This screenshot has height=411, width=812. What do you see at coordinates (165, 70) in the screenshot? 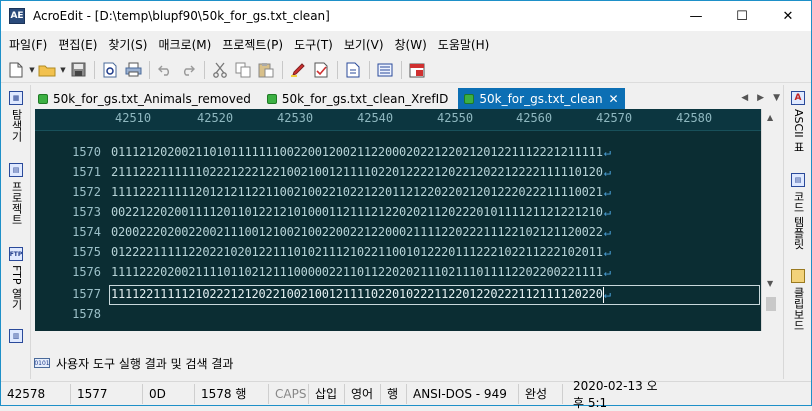
I see `undo-icon` at bounding box center [165, 70].